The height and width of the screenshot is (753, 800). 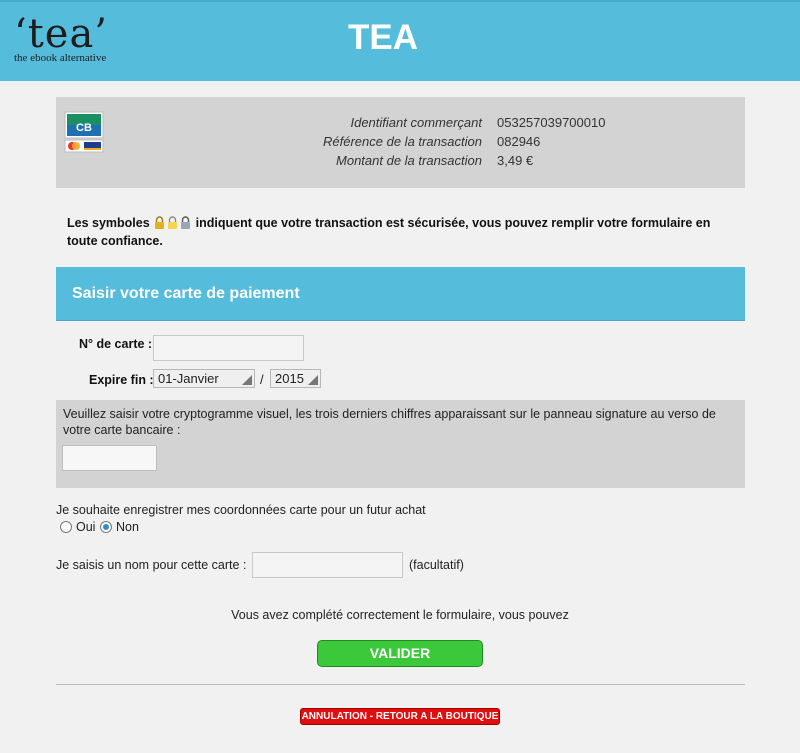 I want to click on transaction-ref-label: Référence de la transaction, so click(x=402, y=141).